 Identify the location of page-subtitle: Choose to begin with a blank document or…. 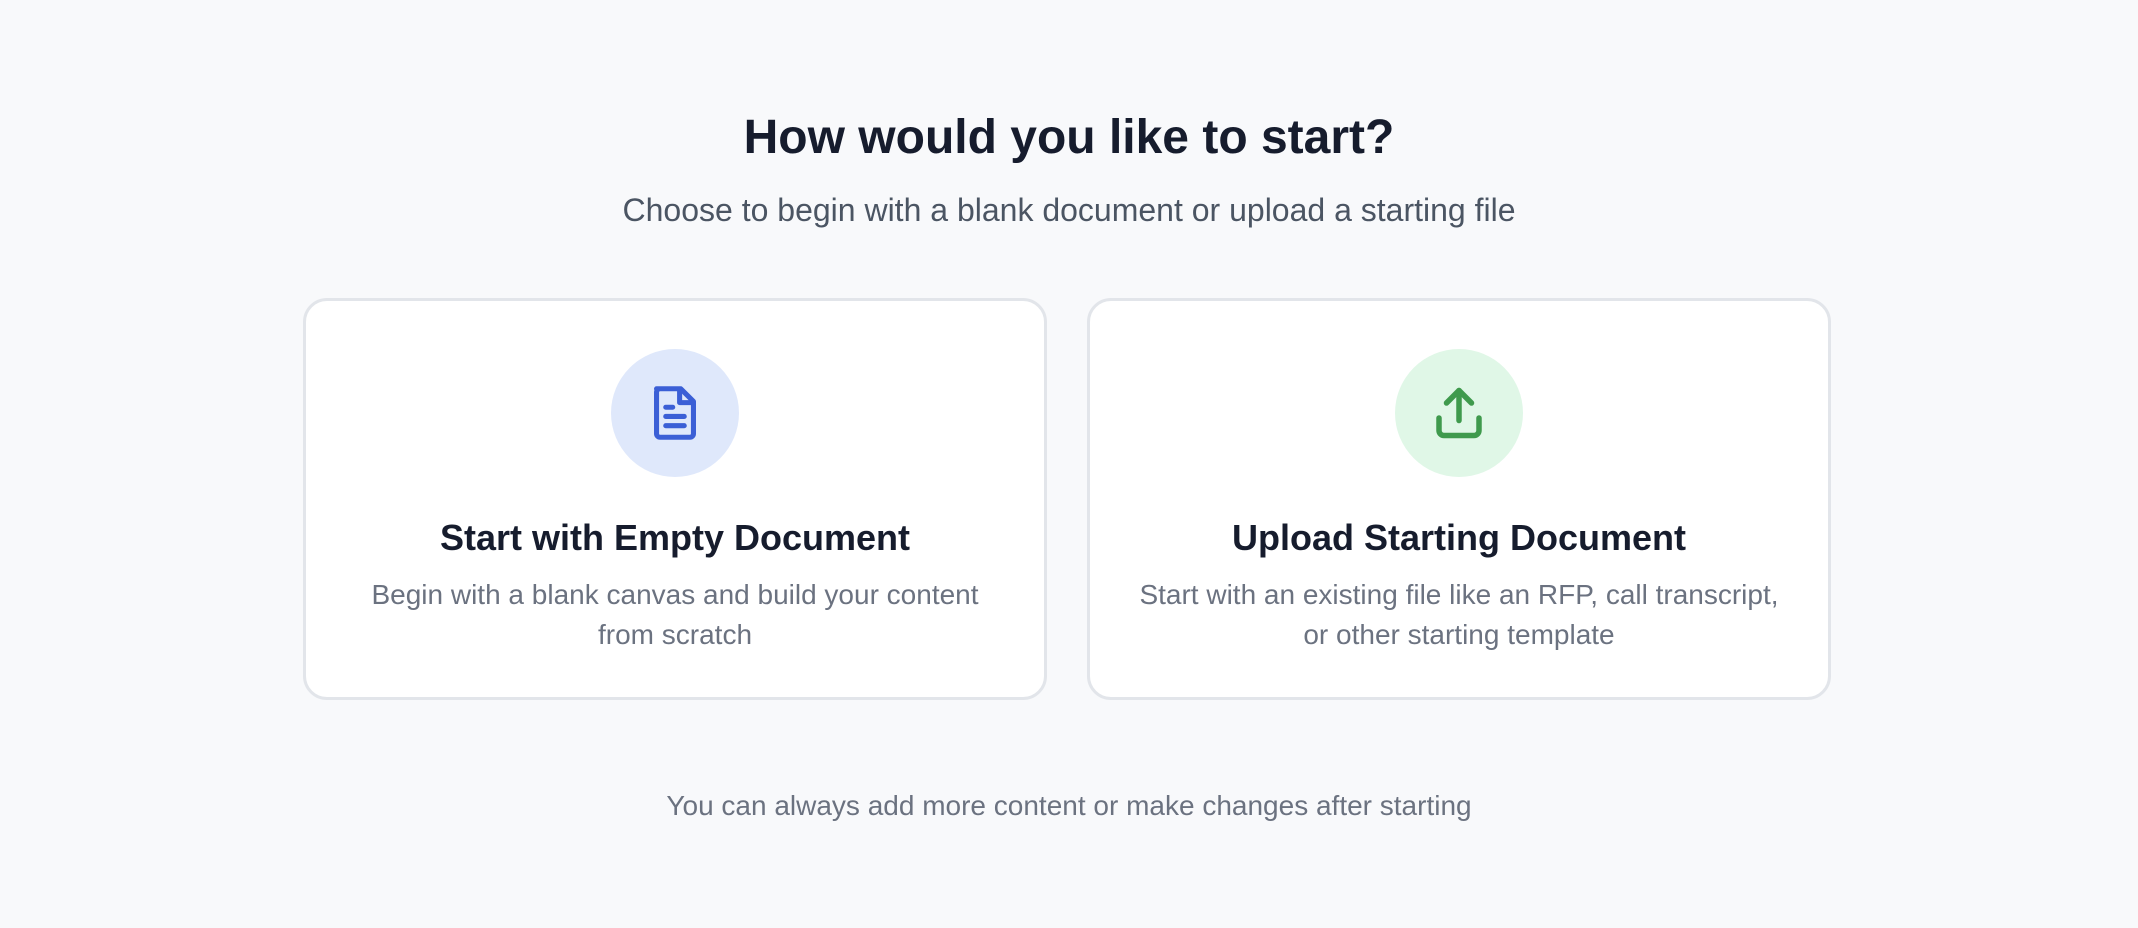
(1069, 210).